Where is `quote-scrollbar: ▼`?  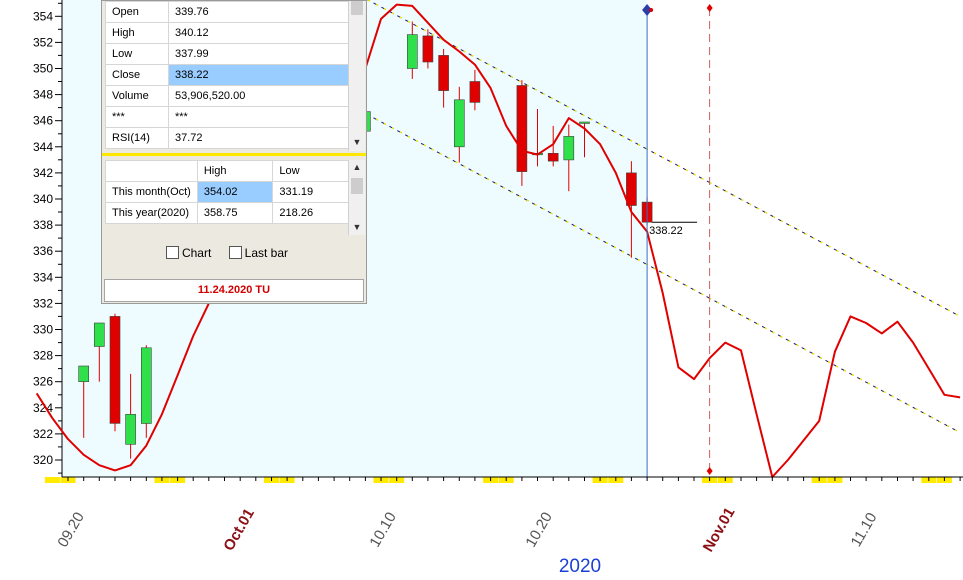 quote-scrollbar: ▼ is located at coordinates (356, 76).